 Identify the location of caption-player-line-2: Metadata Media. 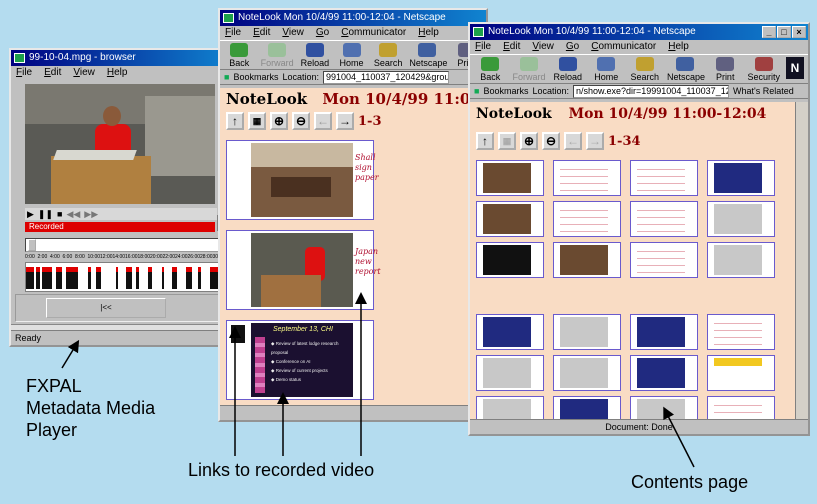
(91, 408).